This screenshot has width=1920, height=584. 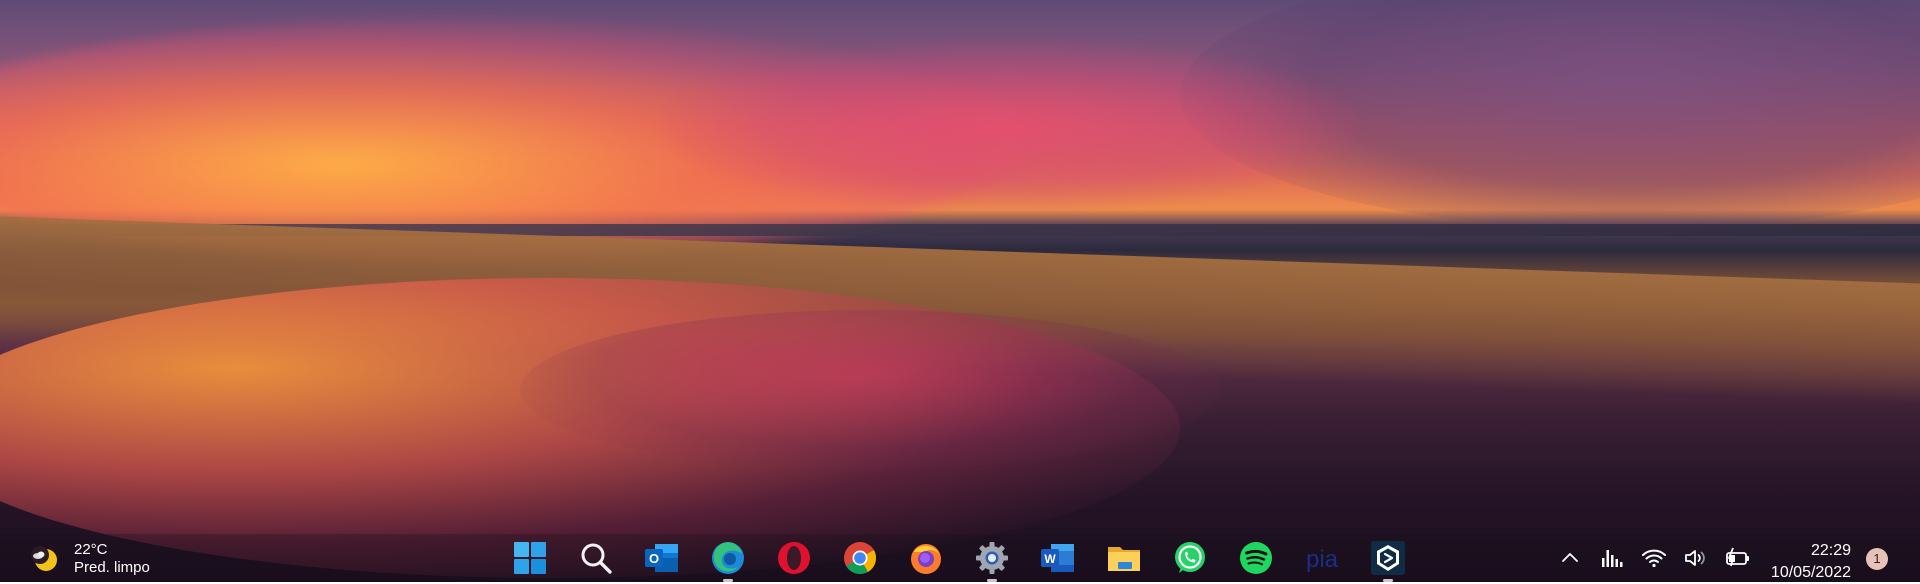 I want to click on weather-temperature: 22°C, so click(x=91, y=549).